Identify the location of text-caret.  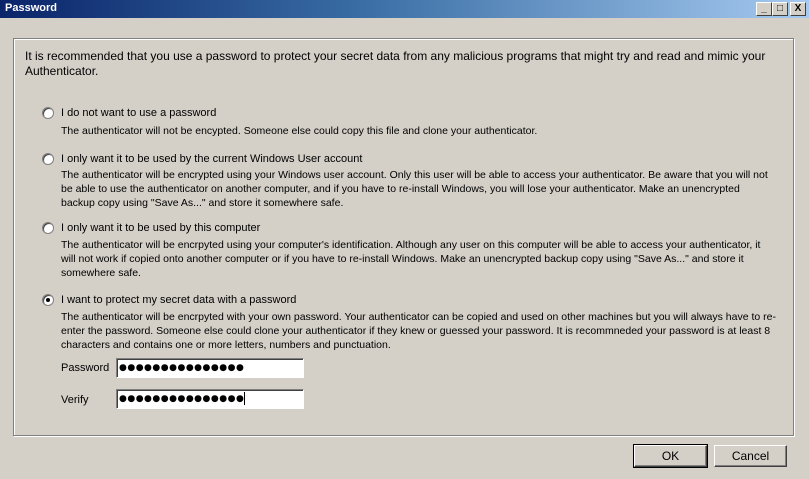
(245, 398).